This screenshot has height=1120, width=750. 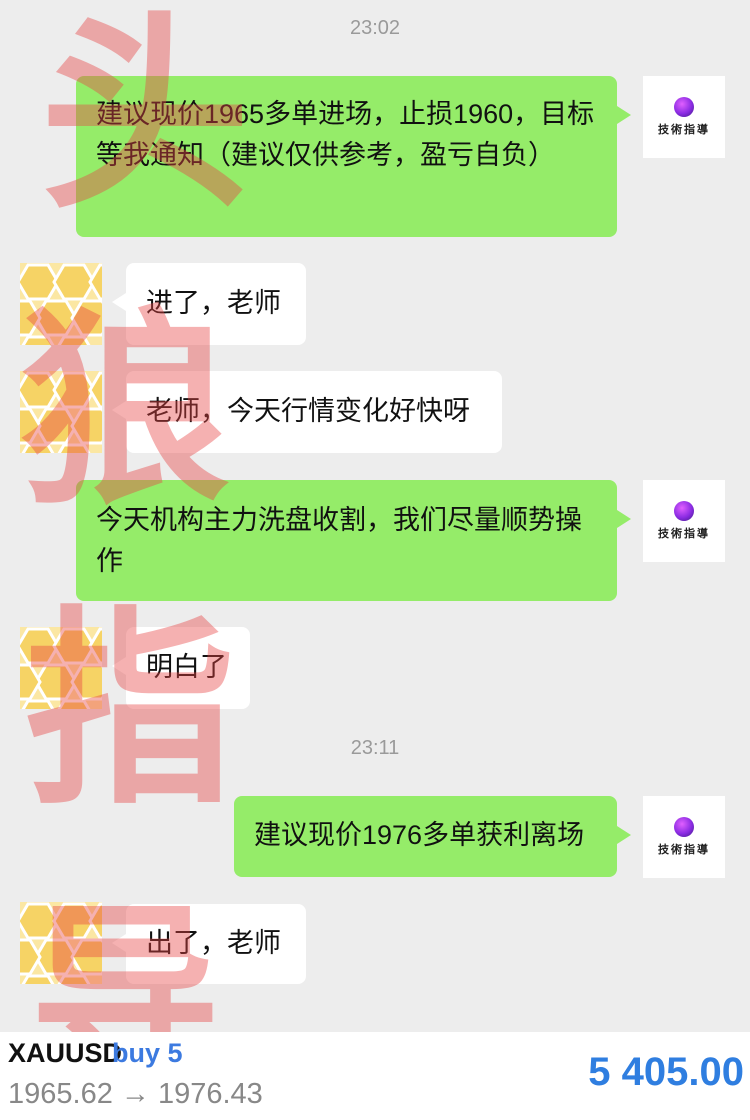 What do you see at coordinates (135, 1094) in the screenshot?
I see `trade-prices: 1965.62 → 1976.43` at bounding box center [135, 1094].